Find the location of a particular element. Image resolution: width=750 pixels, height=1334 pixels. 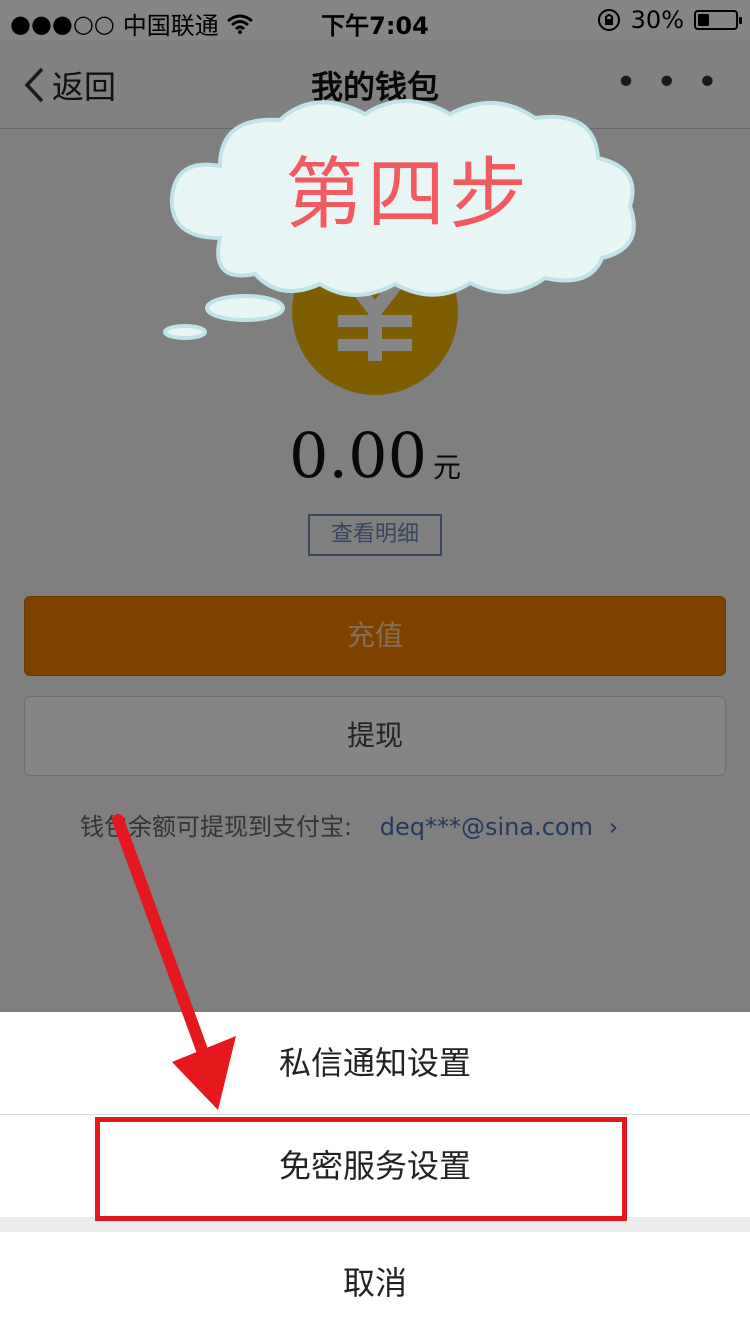

red-arrow-icon is located at coordinates (174, 962).